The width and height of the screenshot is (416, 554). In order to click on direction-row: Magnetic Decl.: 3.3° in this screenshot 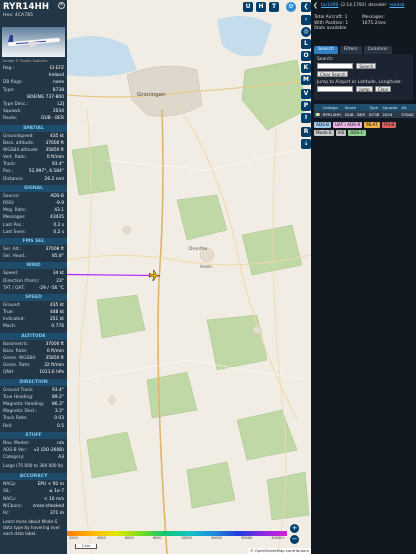, I will do `click(33, 411)`.